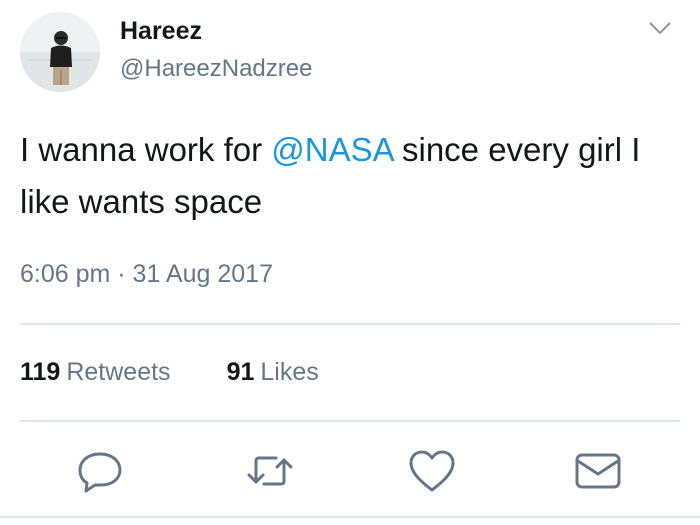  What do you see at coordinates (100, 471) in the screenshot?
I see `reply-icon` at bounding box center [100, 471].